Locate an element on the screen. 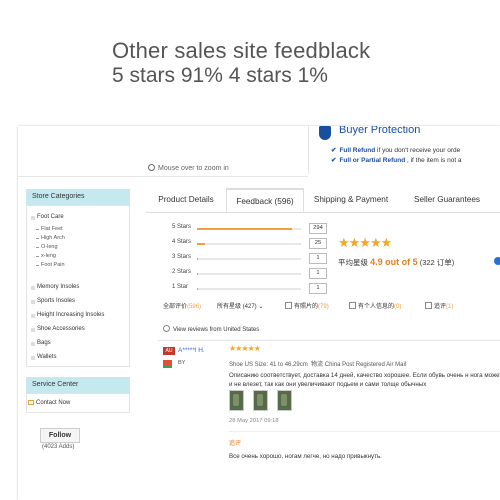 This screenshot has height=500, width=500. info-icon is located at coordinates (497, 261).